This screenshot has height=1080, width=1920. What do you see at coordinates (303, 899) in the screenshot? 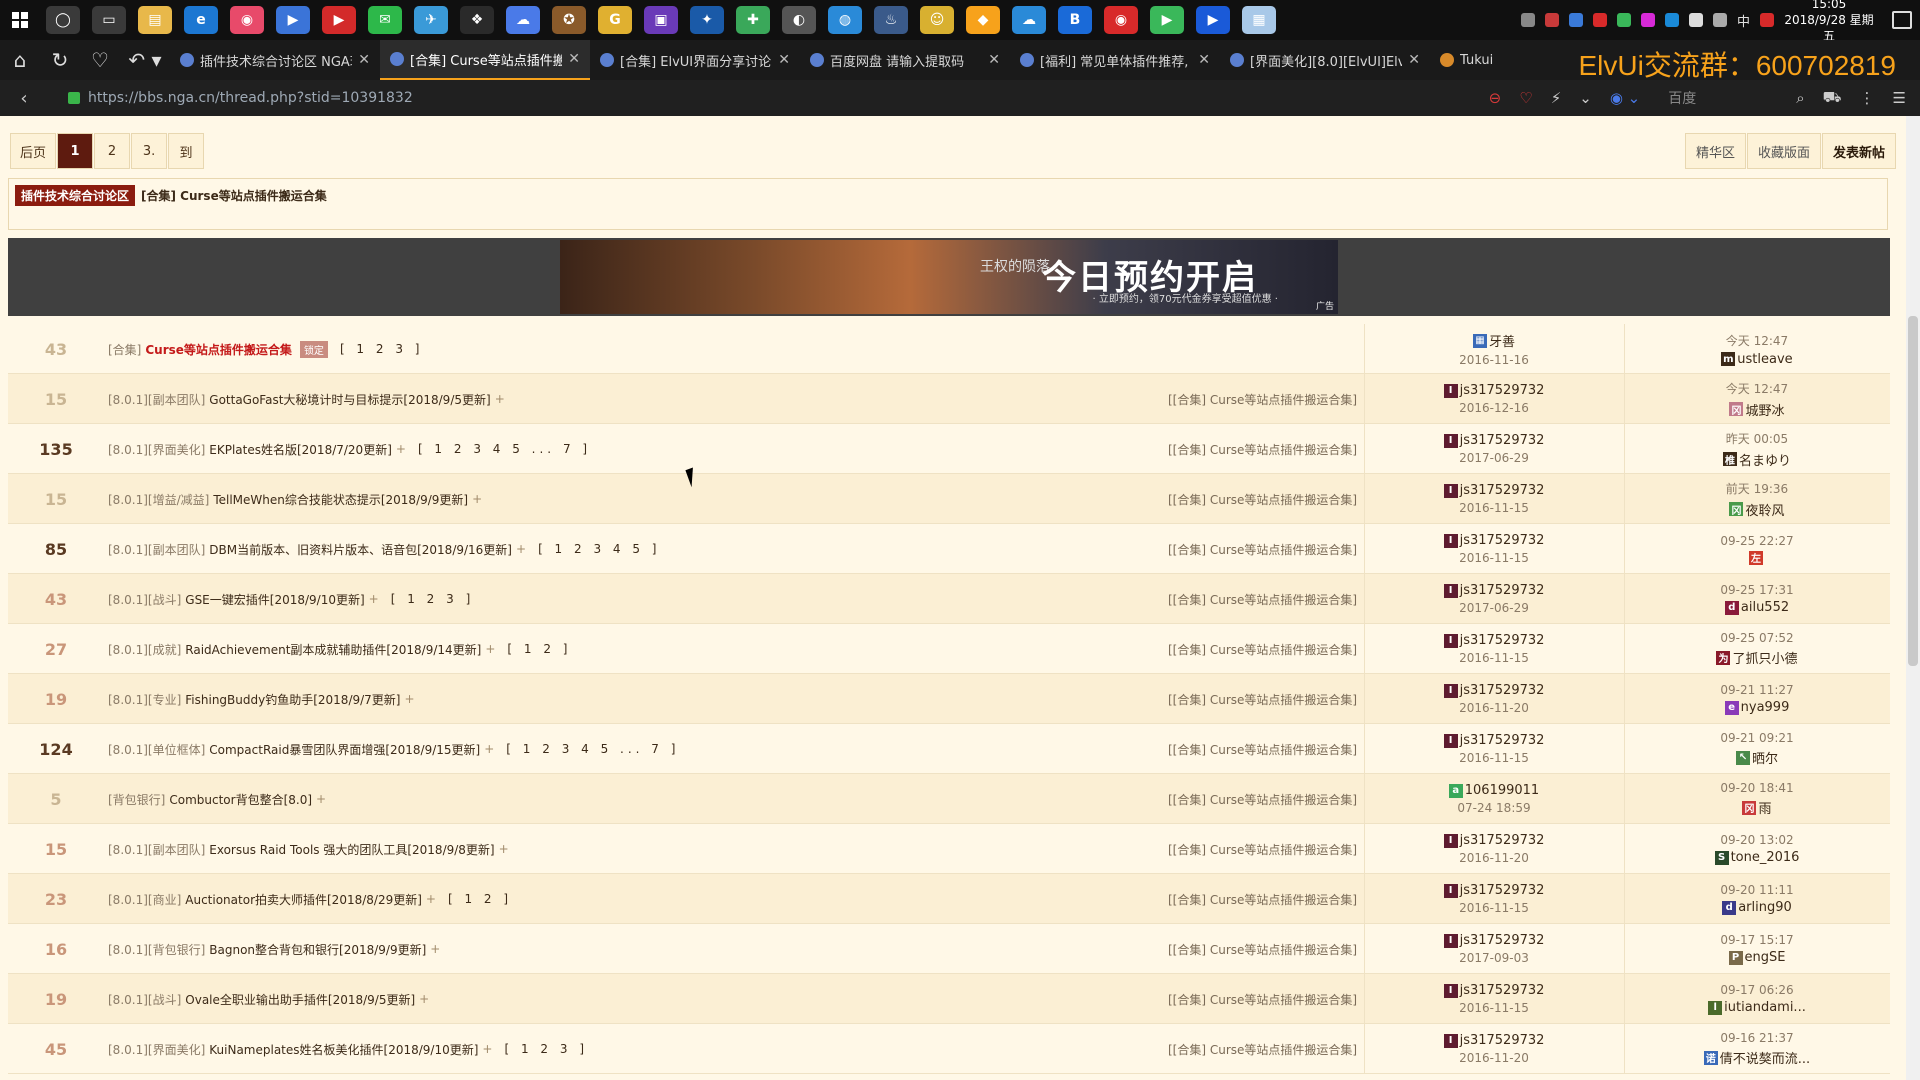
I see `topic-title-link: Auctionator拍卖大师插件[2018/8/29更新]` at bounding box center [303, 899].